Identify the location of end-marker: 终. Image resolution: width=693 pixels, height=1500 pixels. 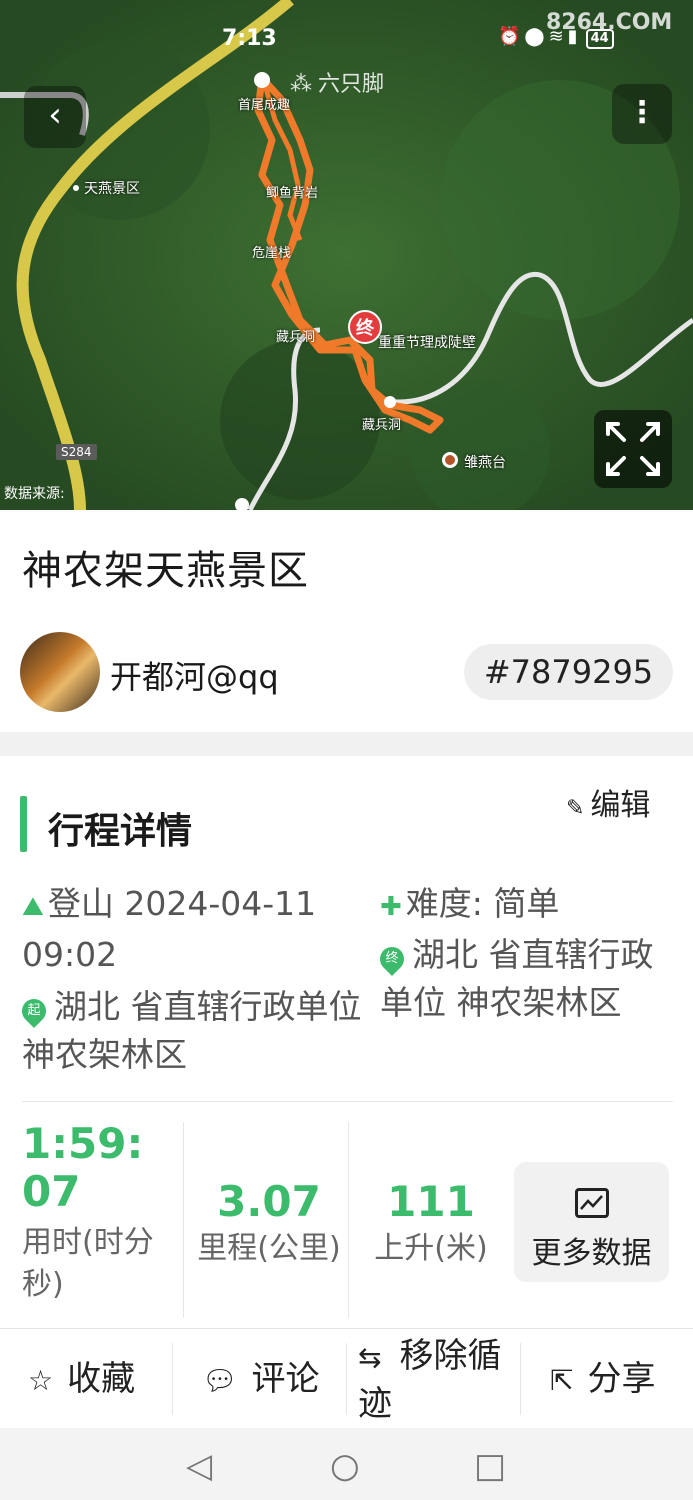
(365, 327).